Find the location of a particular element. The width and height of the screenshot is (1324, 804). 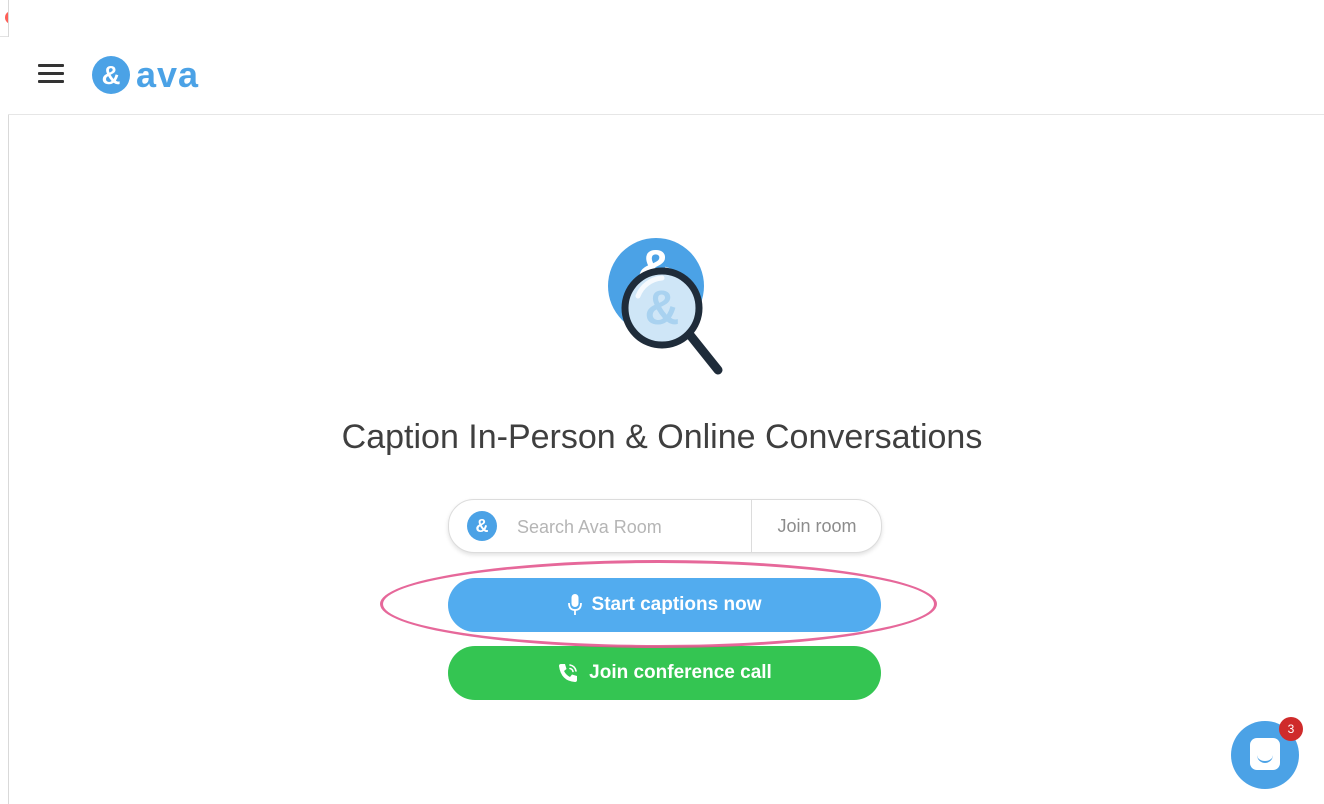

start-captions-button: Start captions now is located at coordinates (664, 605).